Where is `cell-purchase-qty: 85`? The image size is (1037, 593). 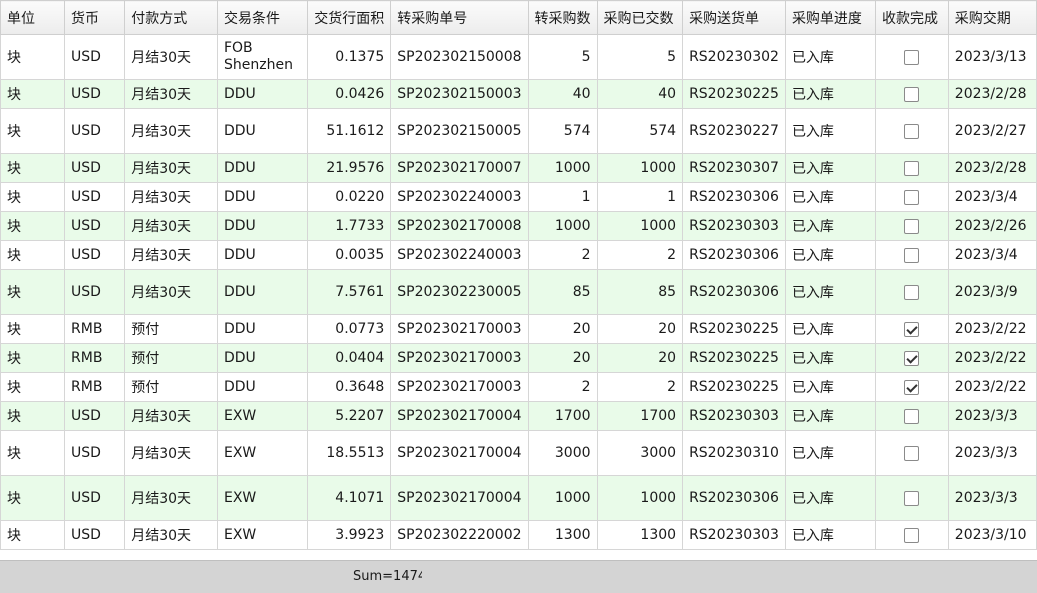 cell-purchase-qty: 85 is located at coordinates (562, 292).